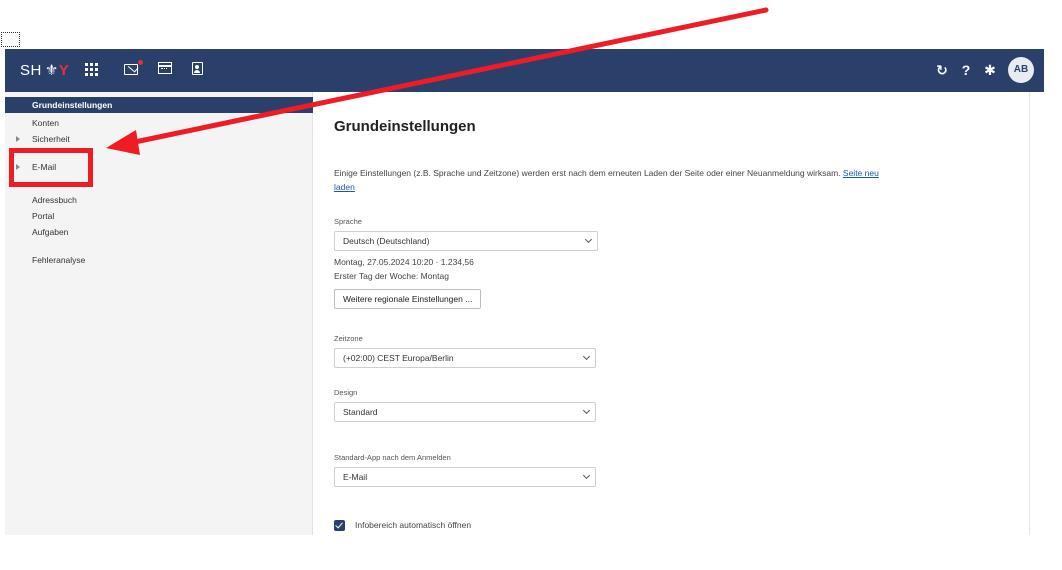  Describe the element at coordinates (990, 70) in the screenshot. I see `gear-icon: ✱` at that location.